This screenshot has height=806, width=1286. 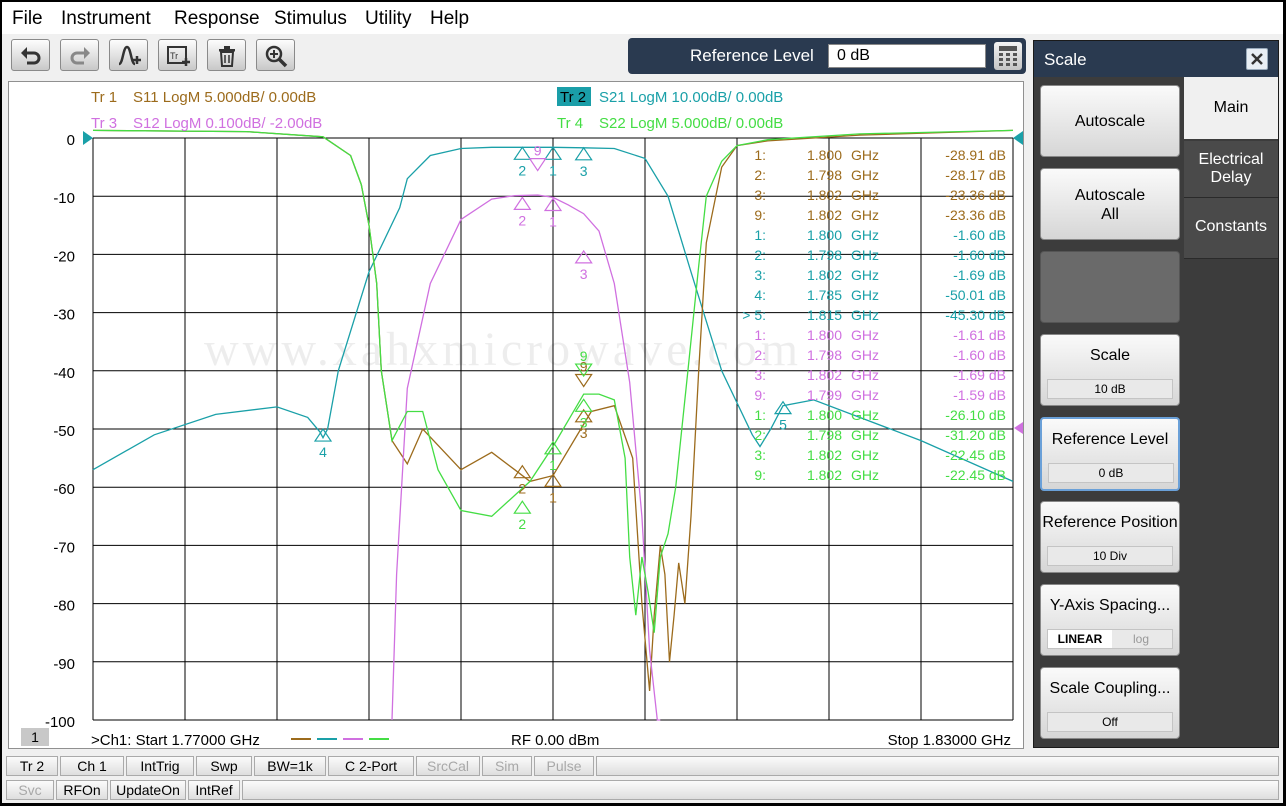 What do you see at coordinates (503, 349) in the screenshot?
I see `watermark: www.xahxmicrowave.com` at bounding box center [503, 349].